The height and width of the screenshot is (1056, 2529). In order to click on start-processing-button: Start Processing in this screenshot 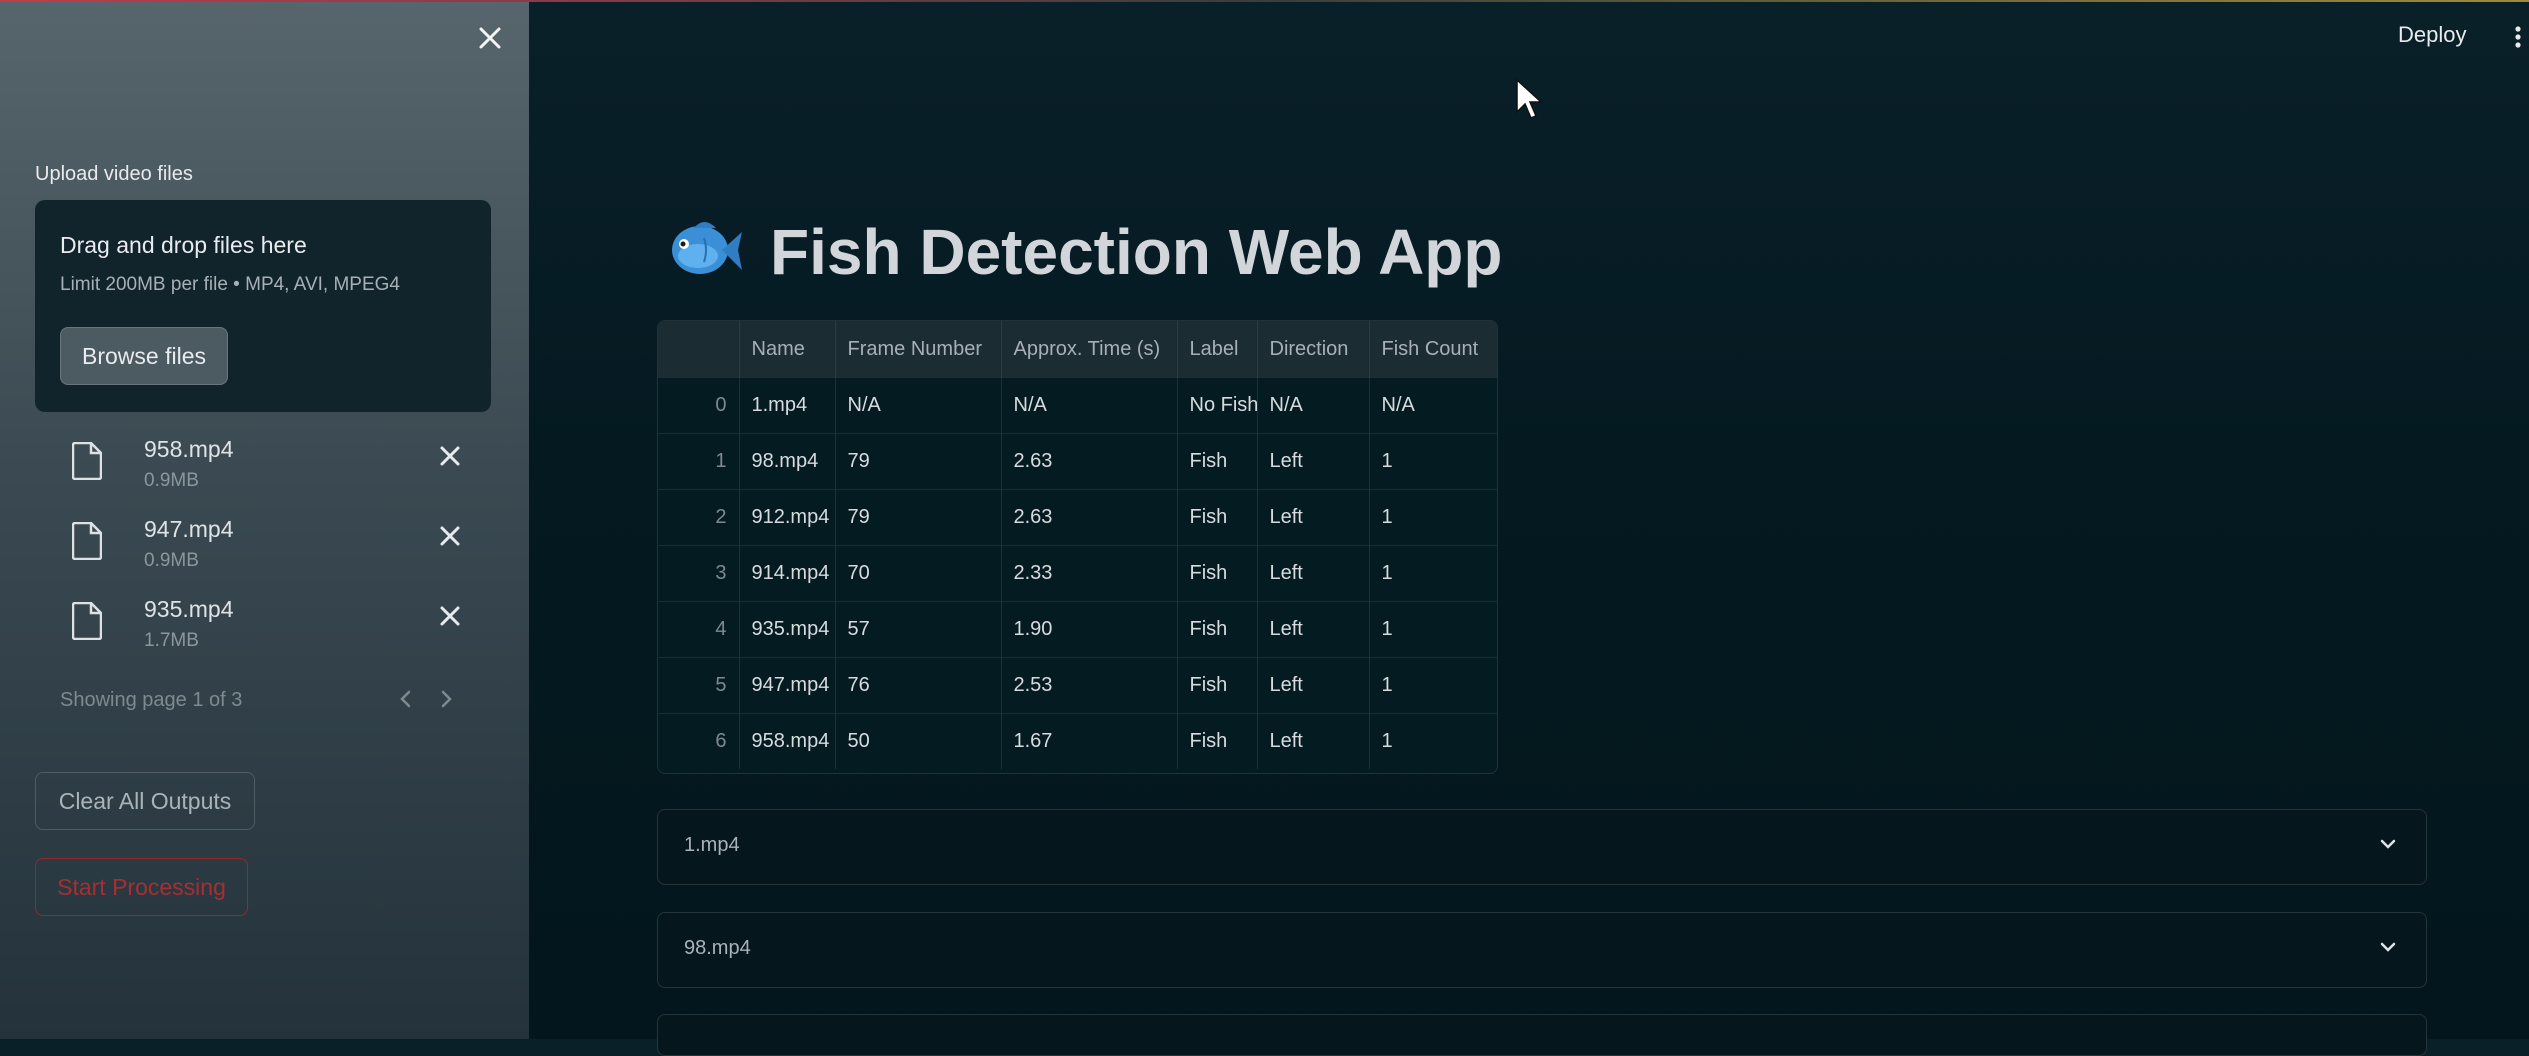, I will do `click(141, 887)`.